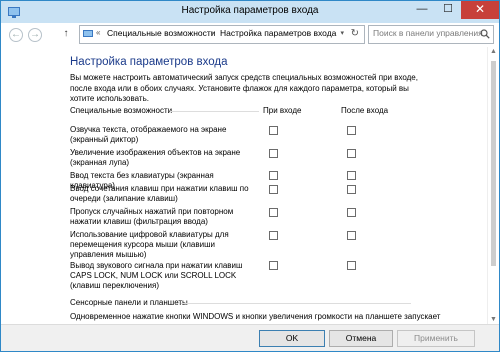 This screenshot has height=352, width=500. I want to click on checkbox-magnifier-after-signin, so click(351, 153).